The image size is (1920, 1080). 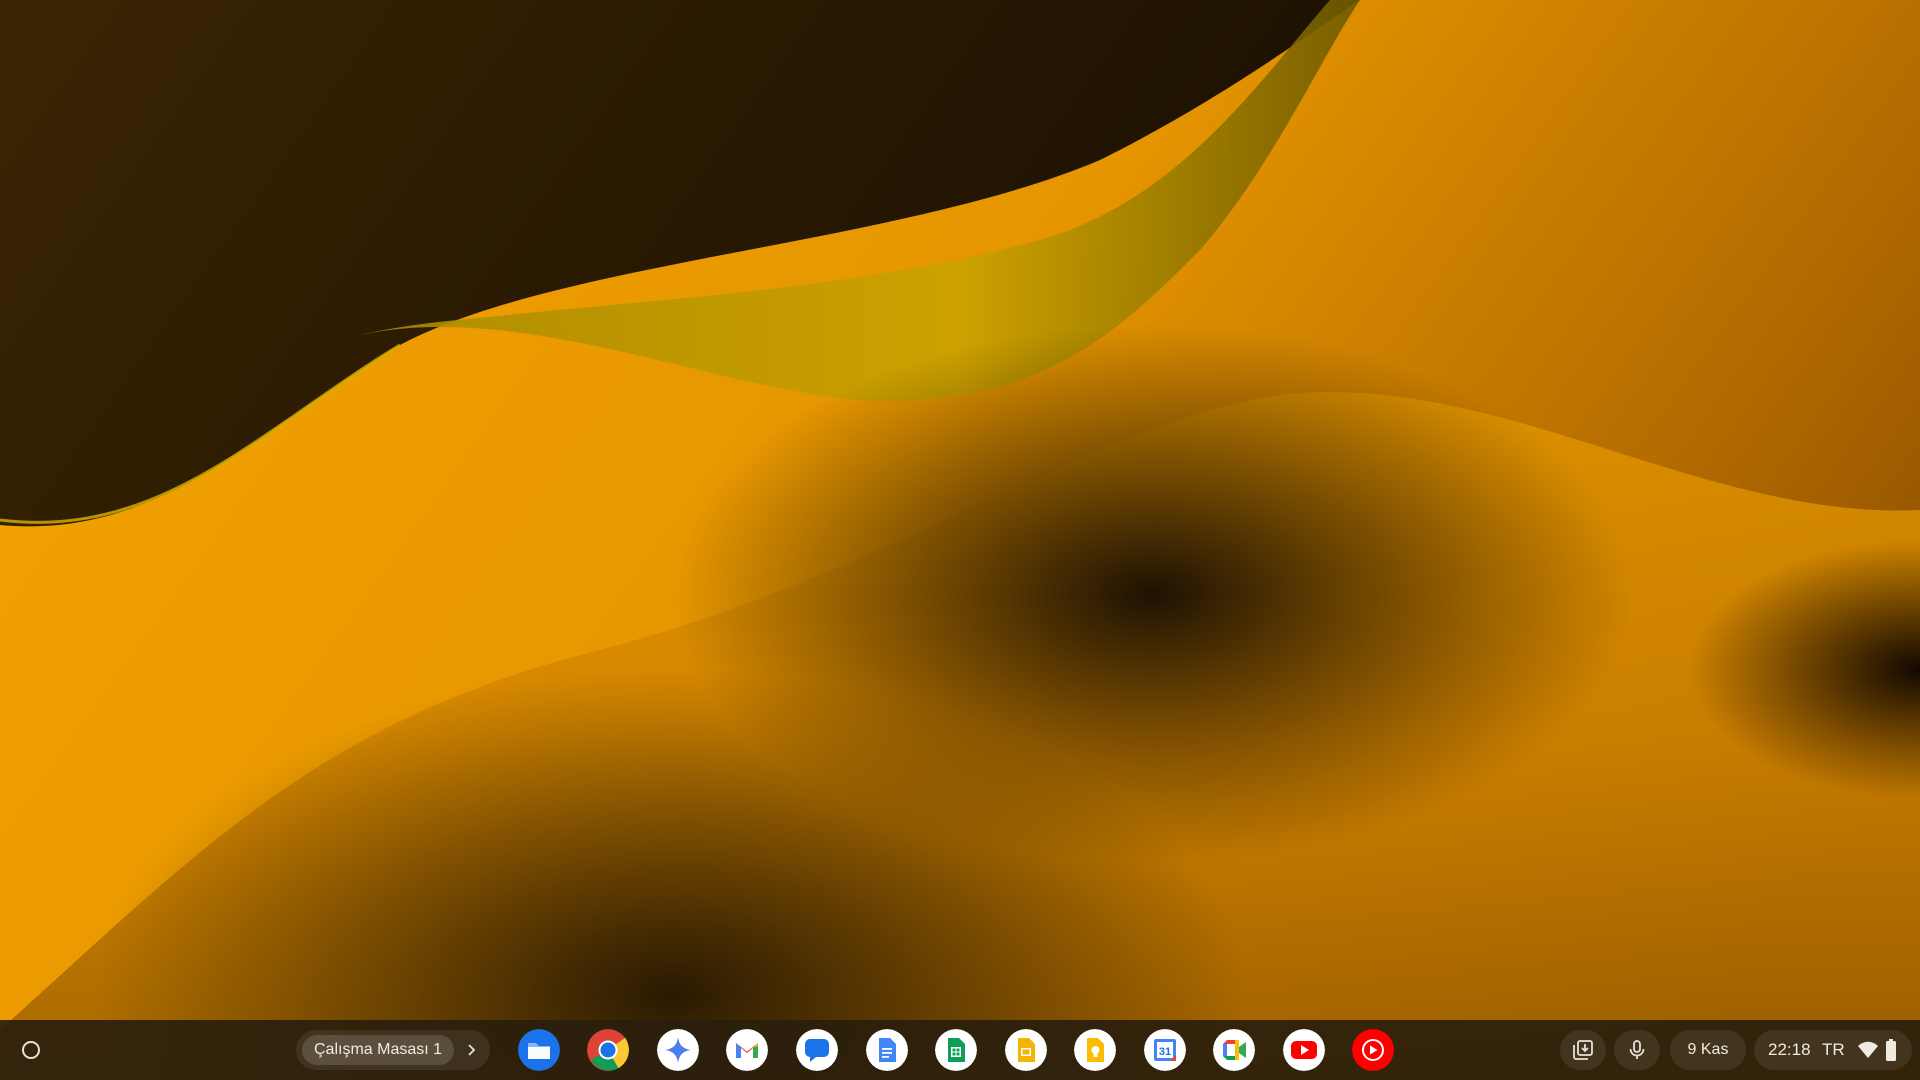 I want to click on meet-icon, so click(x=1234, y=1050).